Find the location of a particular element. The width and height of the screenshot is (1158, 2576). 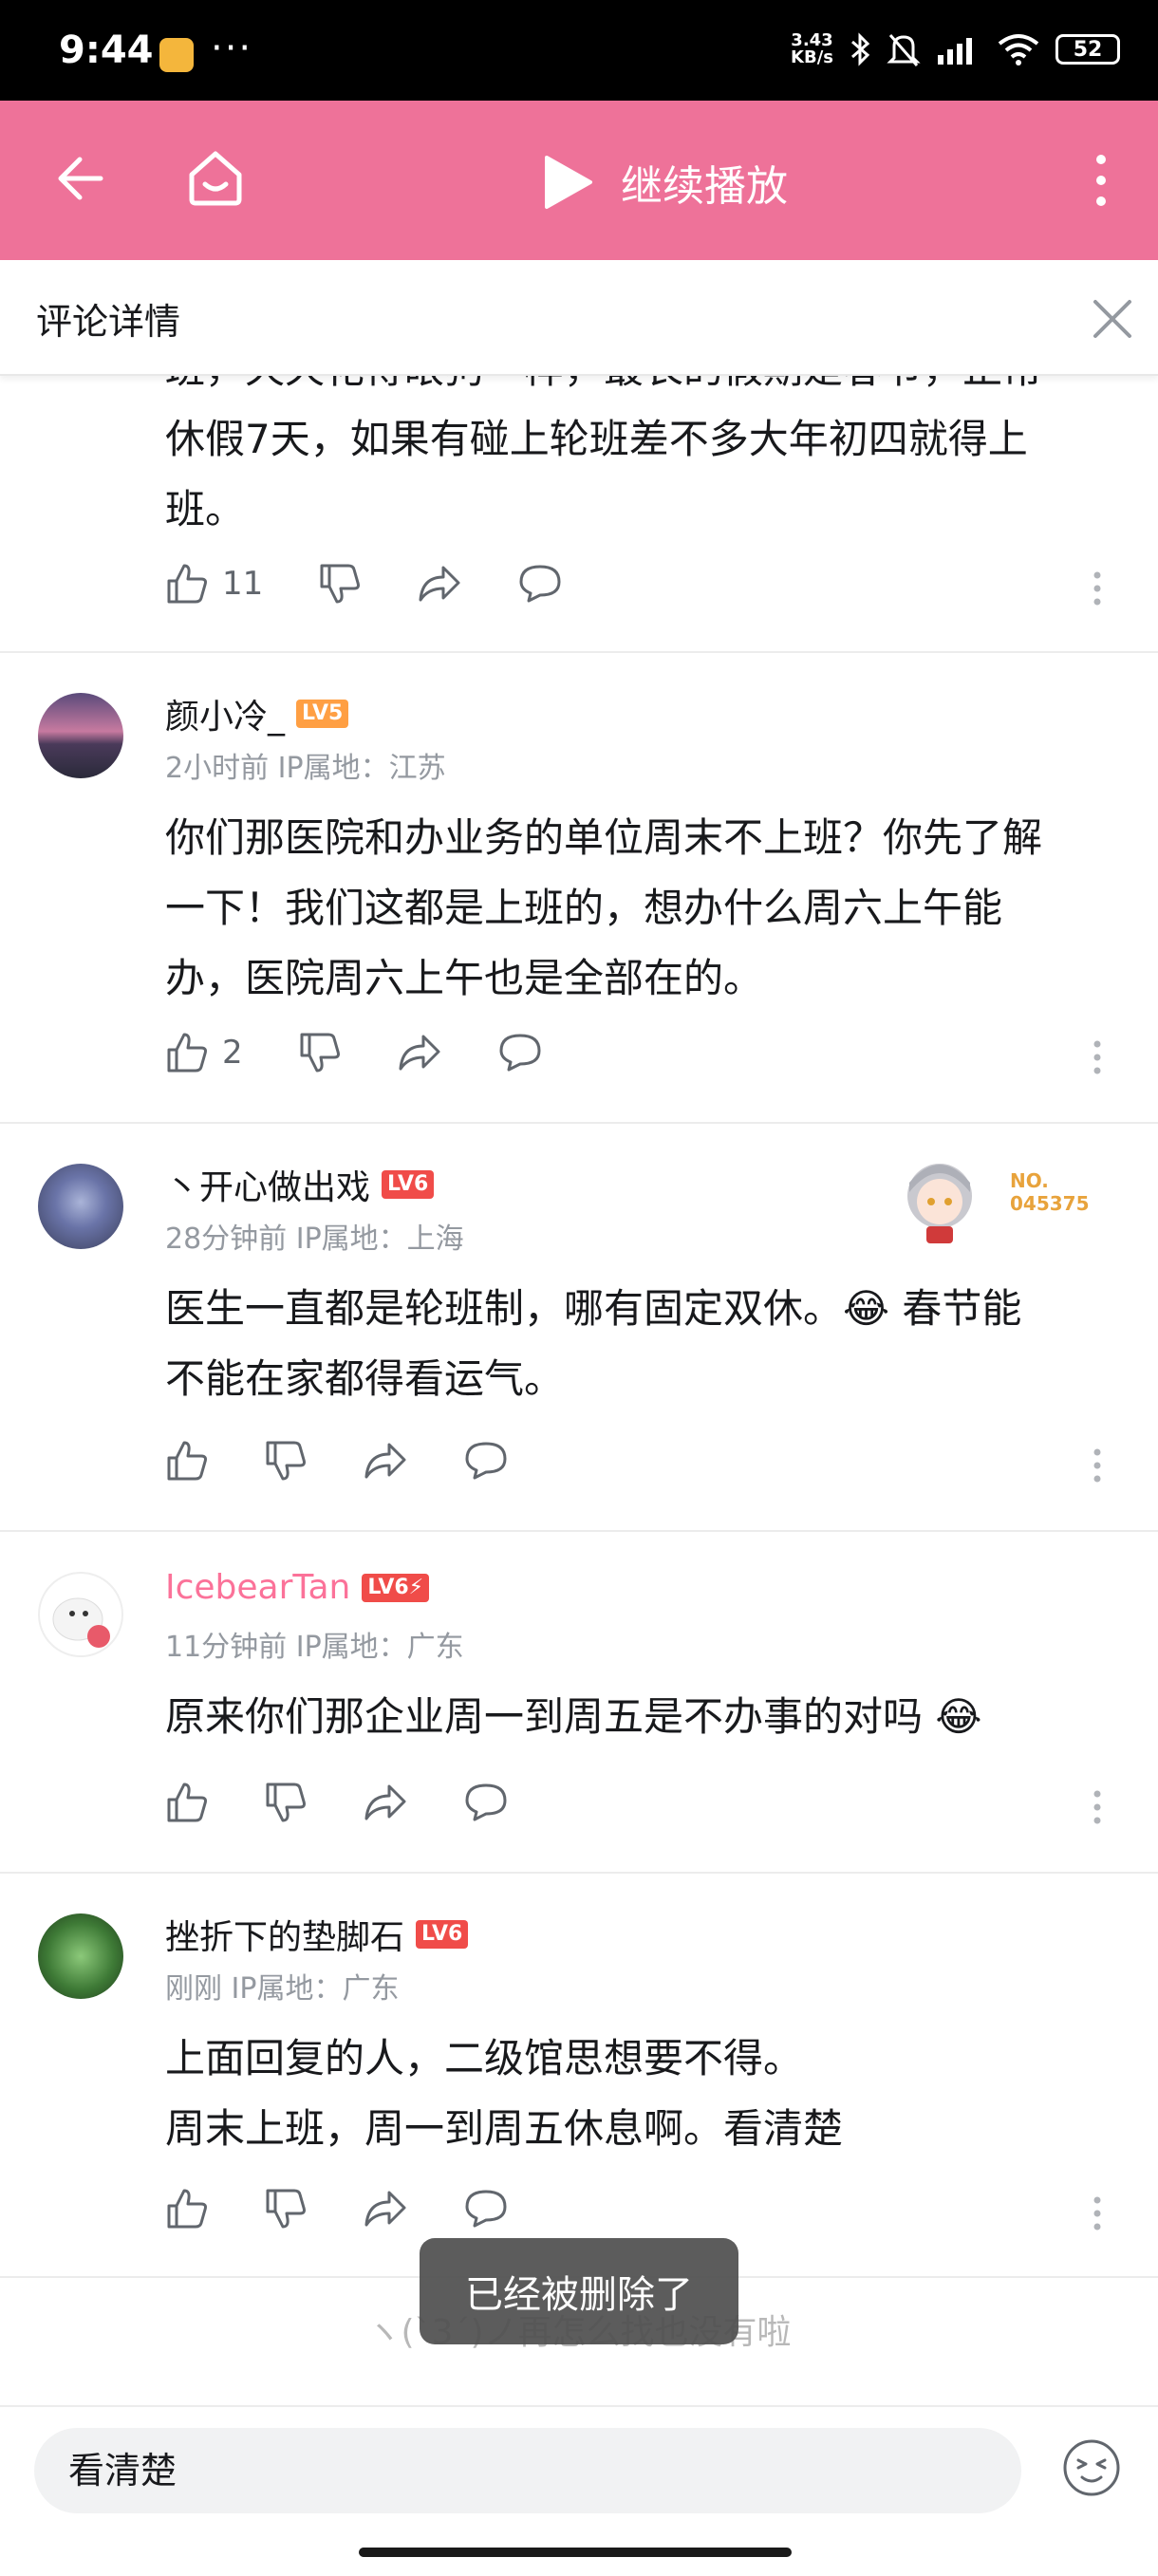

comment-meta: 28分钟前 IP属地：上海 is located at coordinates (314, 1239).